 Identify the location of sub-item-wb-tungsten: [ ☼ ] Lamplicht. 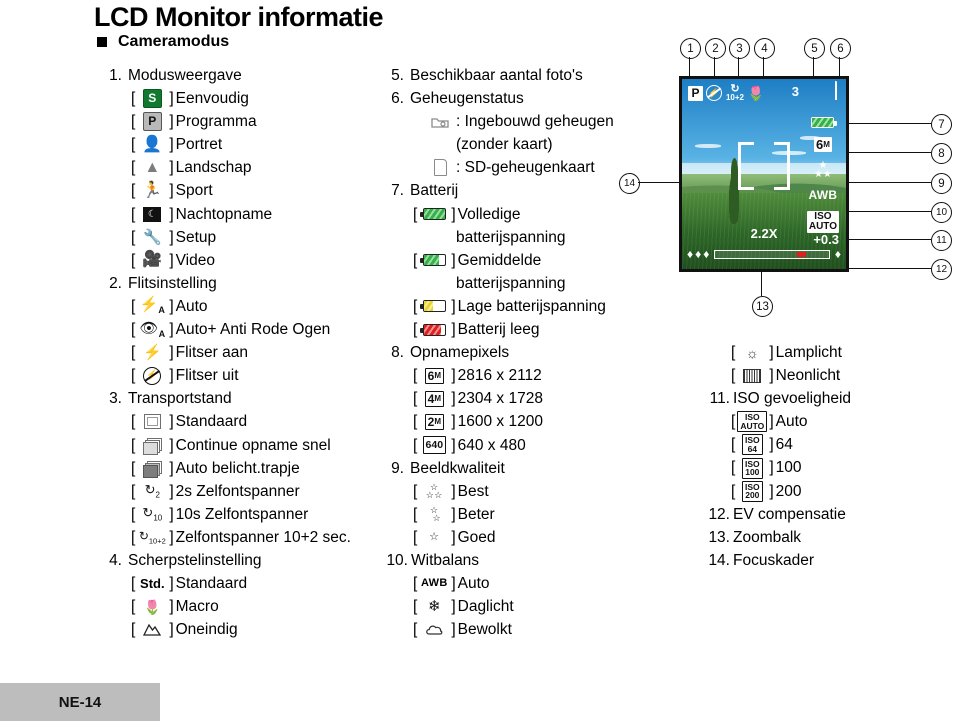
(830, 352).